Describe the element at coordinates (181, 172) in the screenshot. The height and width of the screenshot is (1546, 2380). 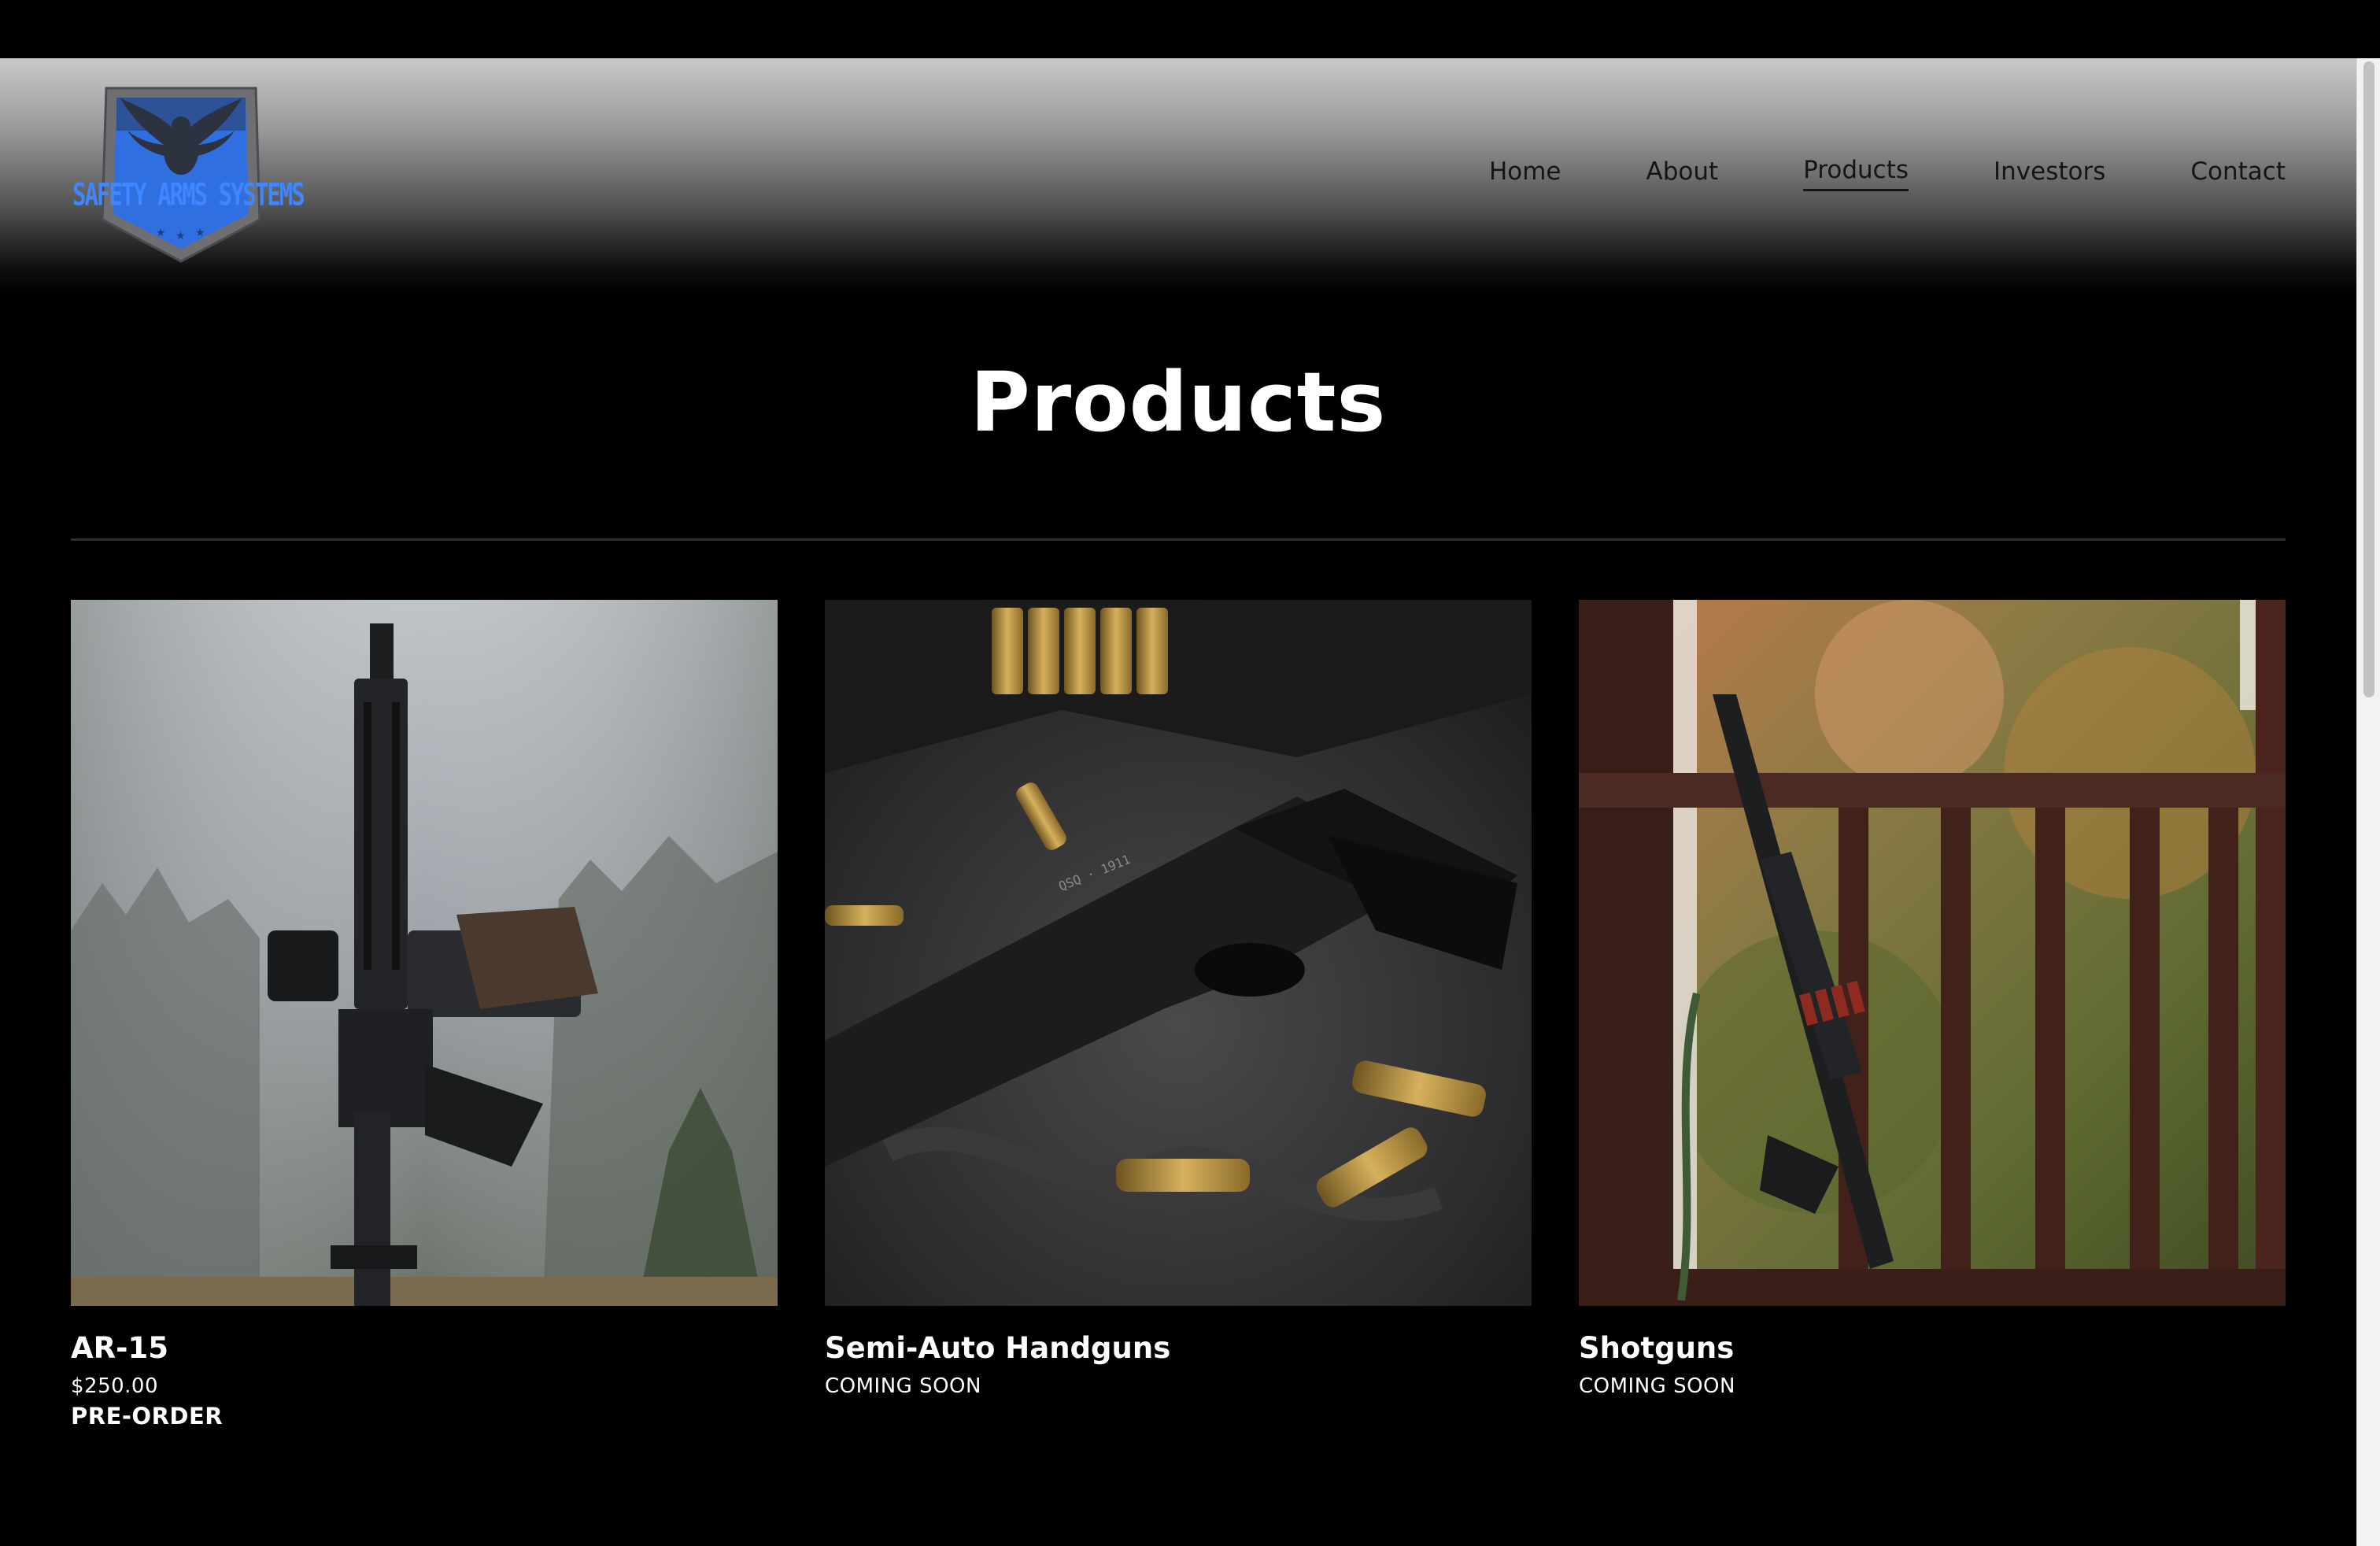
I see `brand-logo: ★ ★ ★` at that location.